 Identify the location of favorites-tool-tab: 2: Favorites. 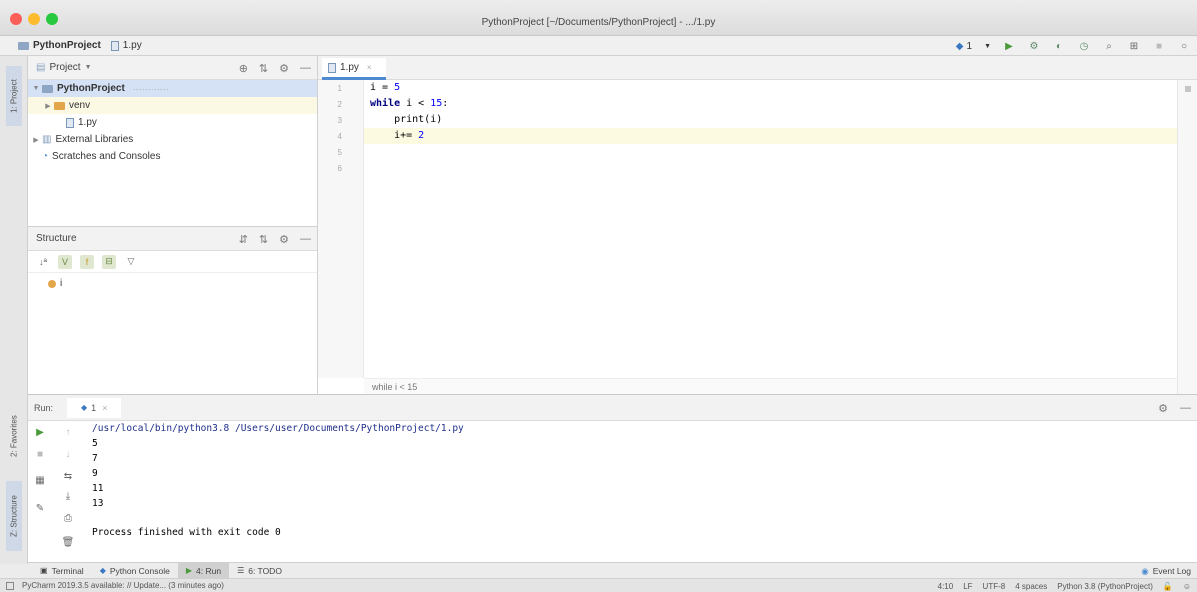
(14, 436).